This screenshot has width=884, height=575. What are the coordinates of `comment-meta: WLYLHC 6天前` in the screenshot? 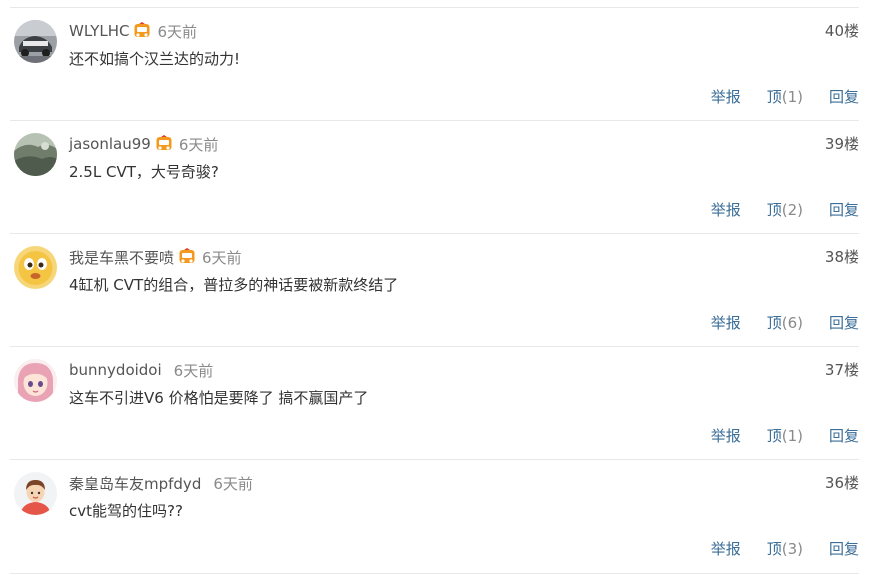 It's located at (133, 31).